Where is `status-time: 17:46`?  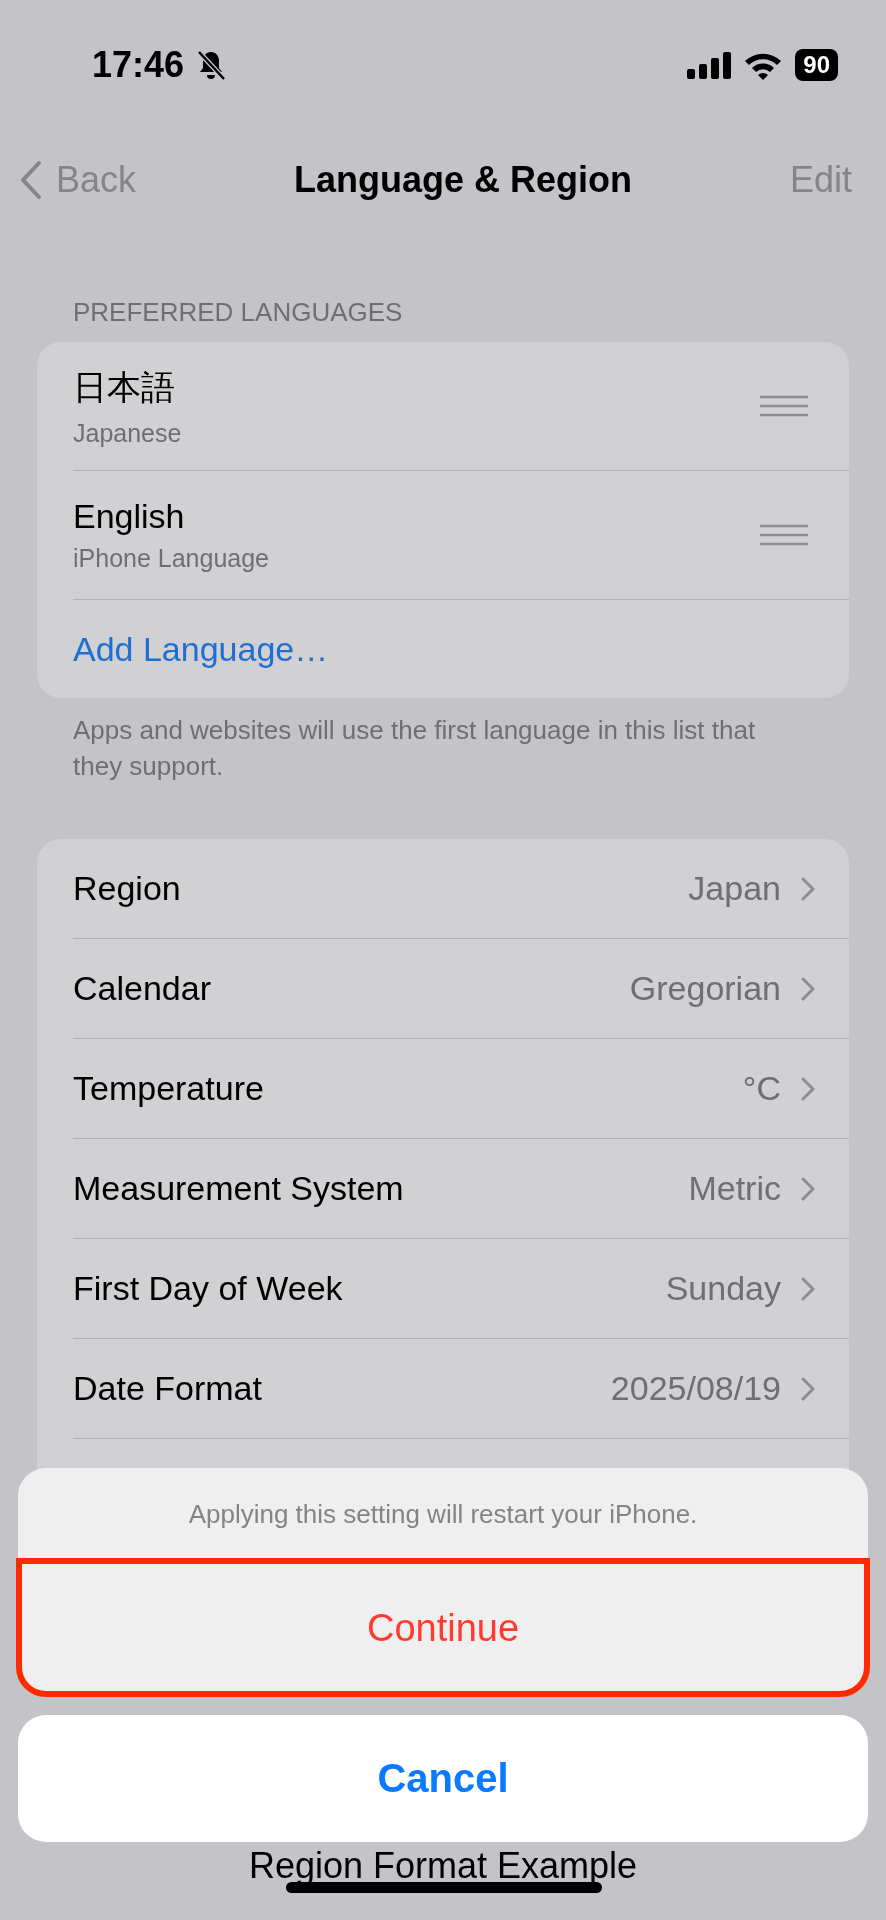 status-time: 17:46 is located at coordinates (138, 65).